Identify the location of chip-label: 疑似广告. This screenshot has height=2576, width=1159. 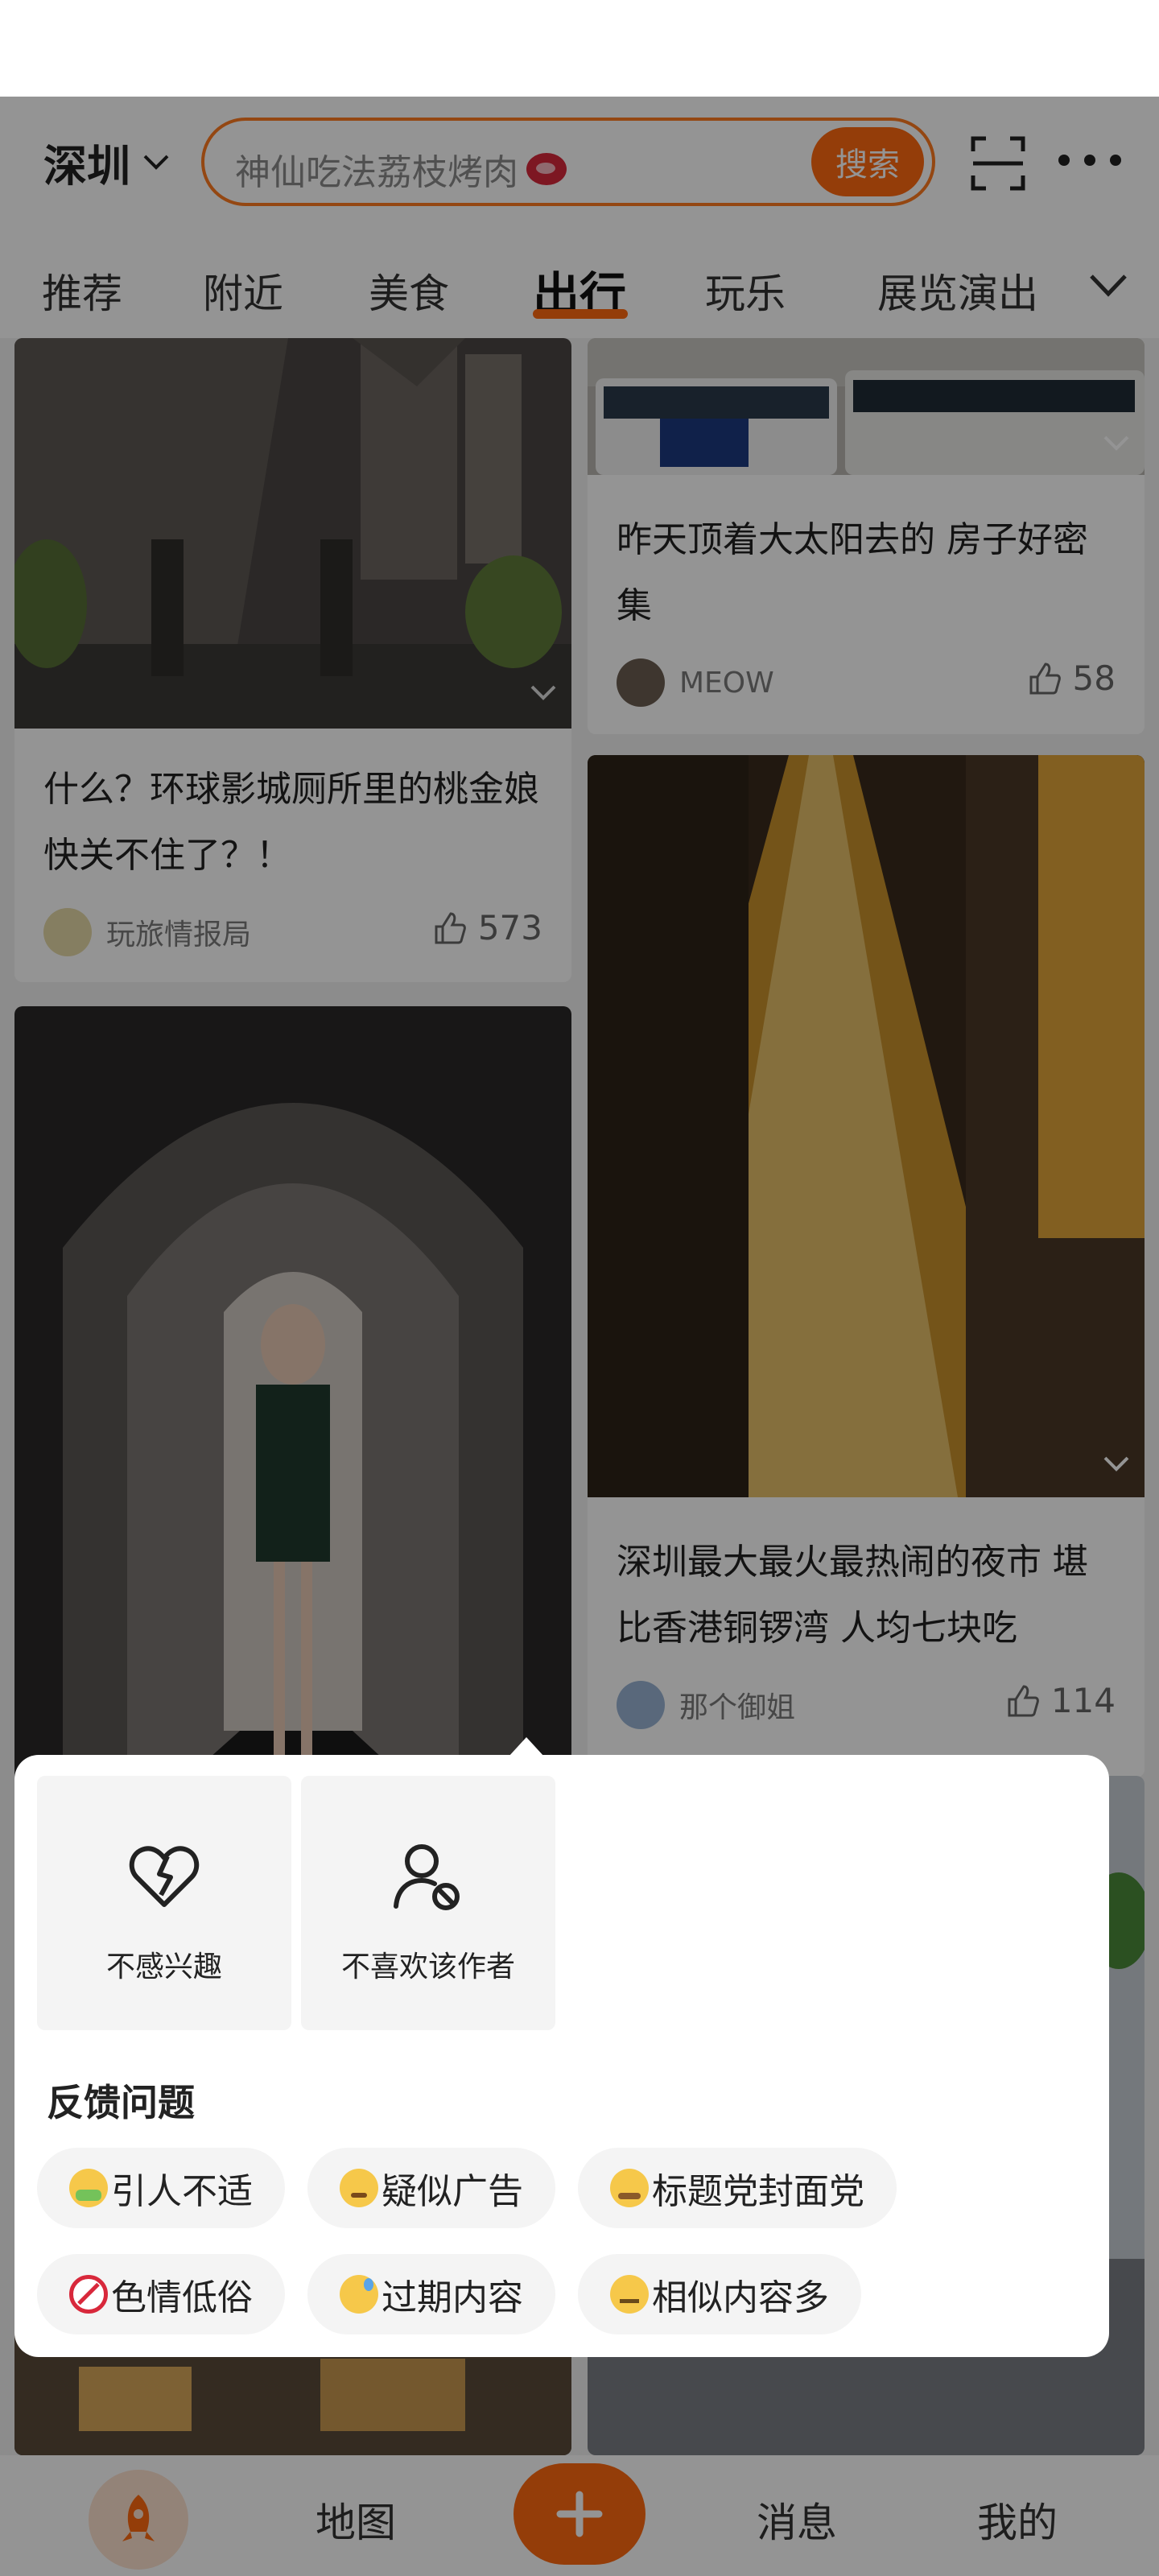
(452, 2191).